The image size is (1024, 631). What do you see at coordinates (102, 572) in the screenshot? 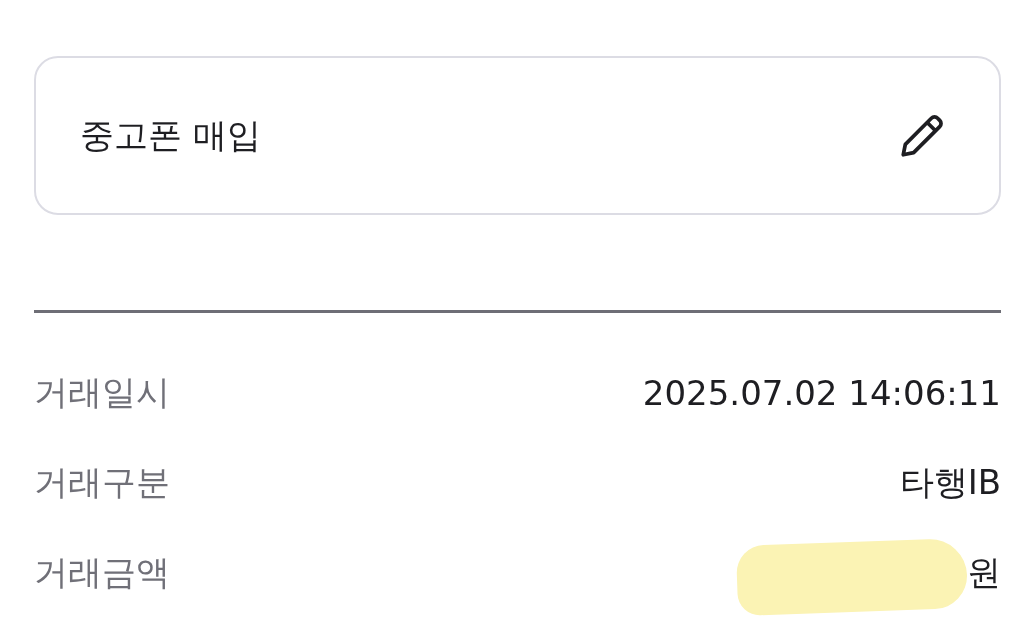
I see `detail-label: 거래금액` at bounding box center [102, 572].